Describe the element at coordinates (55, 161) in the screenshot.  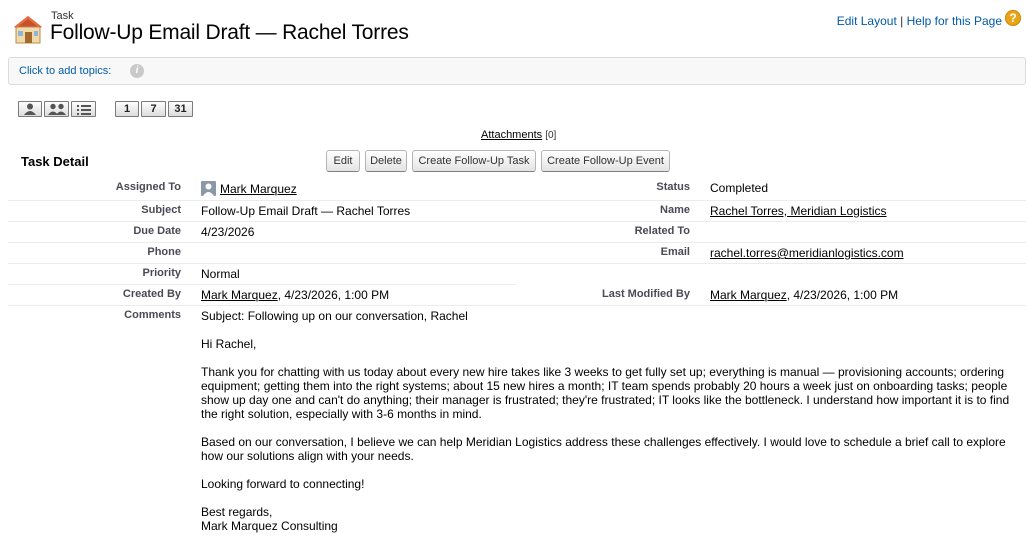
I see `section-title: Task Detail` at that location.